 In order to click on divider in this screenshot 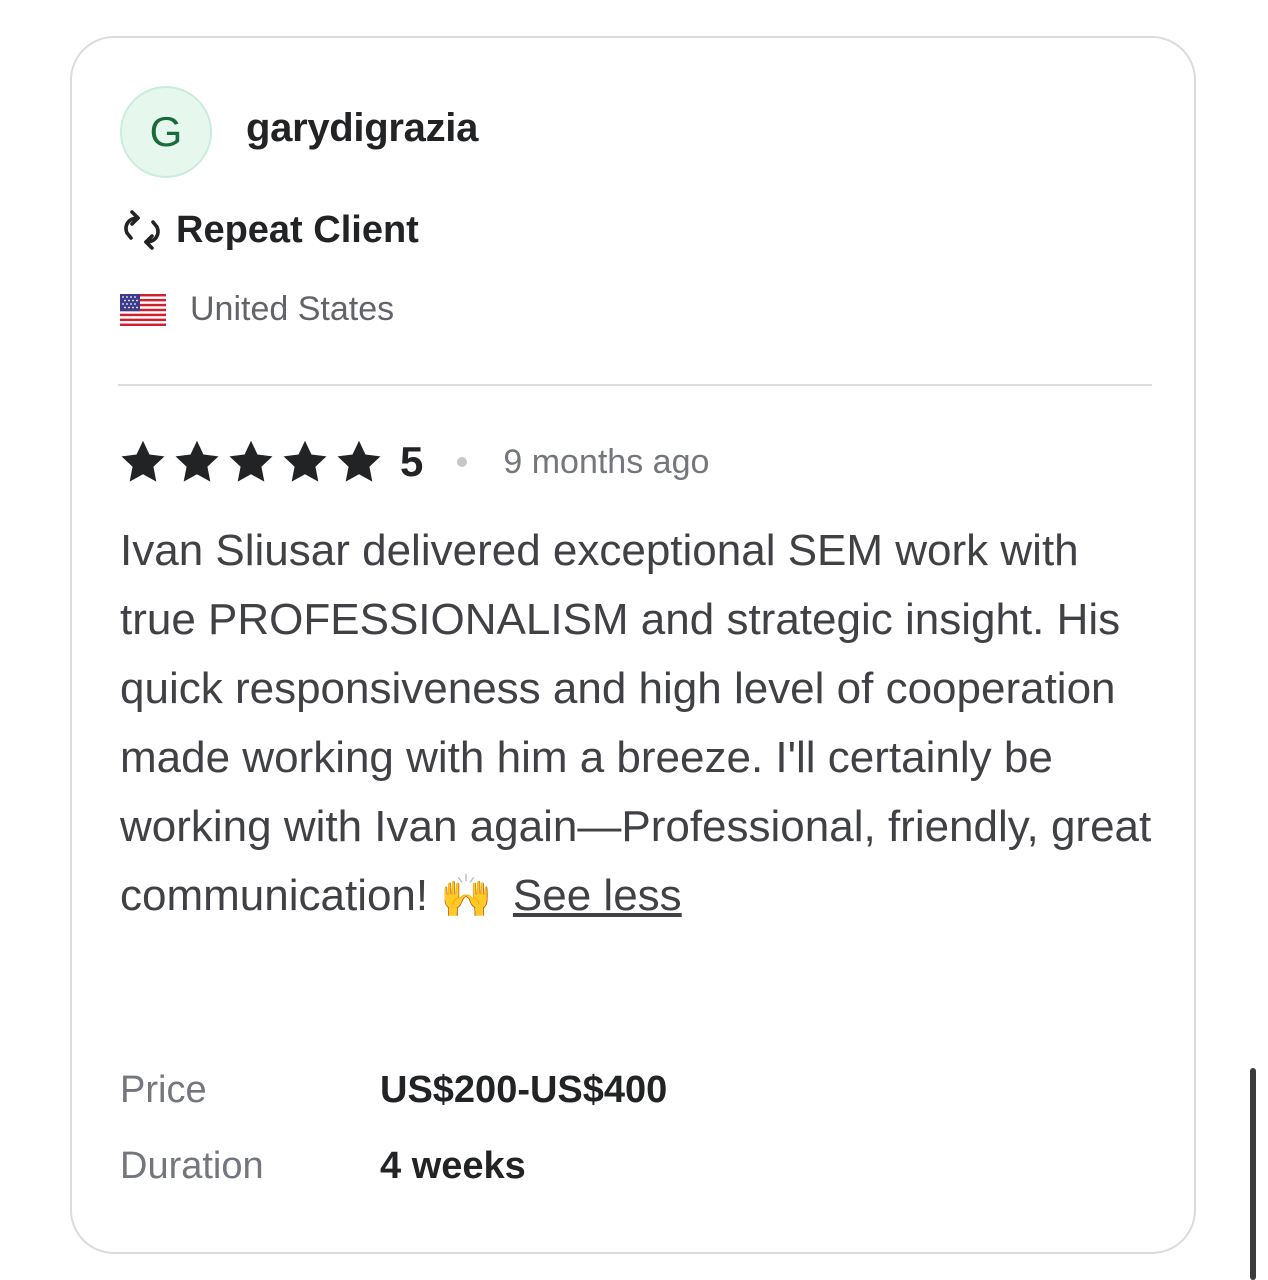, I will do `click(635, 385)`.